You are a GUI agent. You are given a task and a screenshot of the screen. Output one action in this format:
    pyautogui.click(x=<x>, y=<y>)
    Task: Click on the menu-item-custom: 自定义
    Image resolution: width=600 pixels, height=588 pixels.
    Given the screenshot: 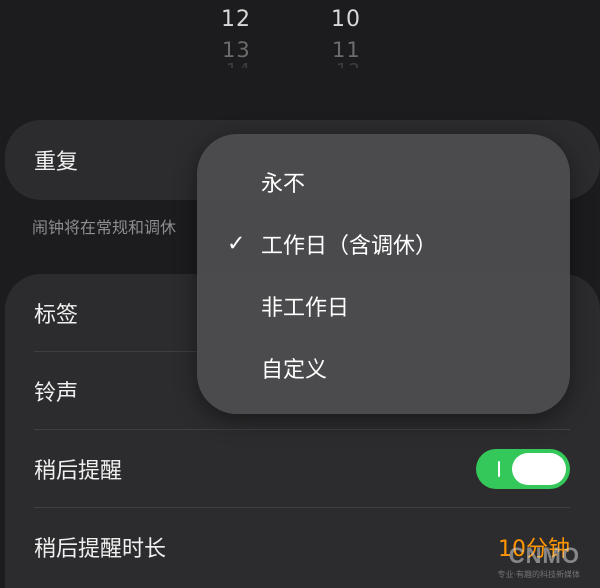 What is the action you would take?
    pyautogui.click(x=383, y=368)
    